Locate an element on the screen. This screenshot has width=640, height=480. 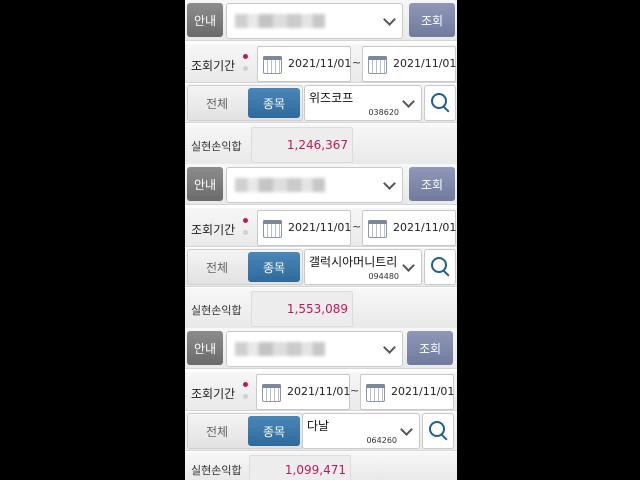
stock-select: 갤럭시아머니트리 094480 is located at coordinates (363, 267).